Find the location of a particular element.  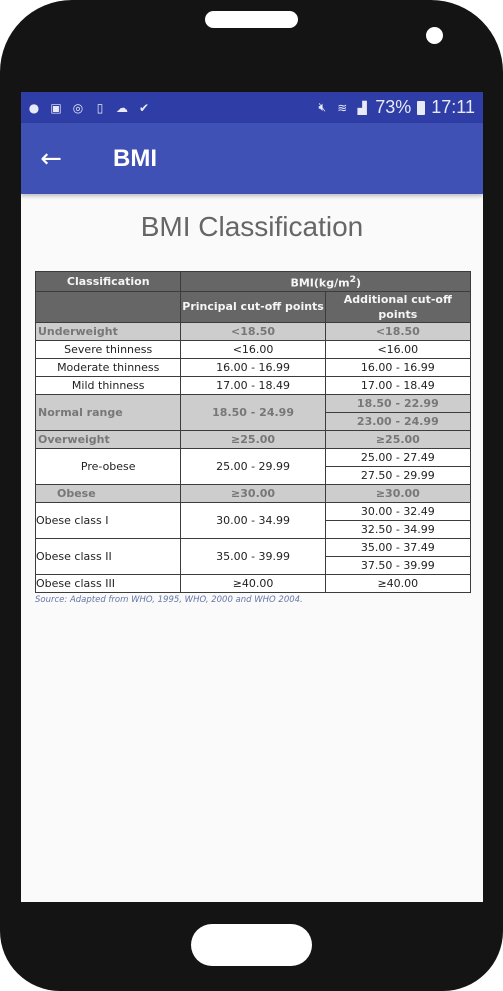

app-title: BMI is located at coordinates (135, 158).